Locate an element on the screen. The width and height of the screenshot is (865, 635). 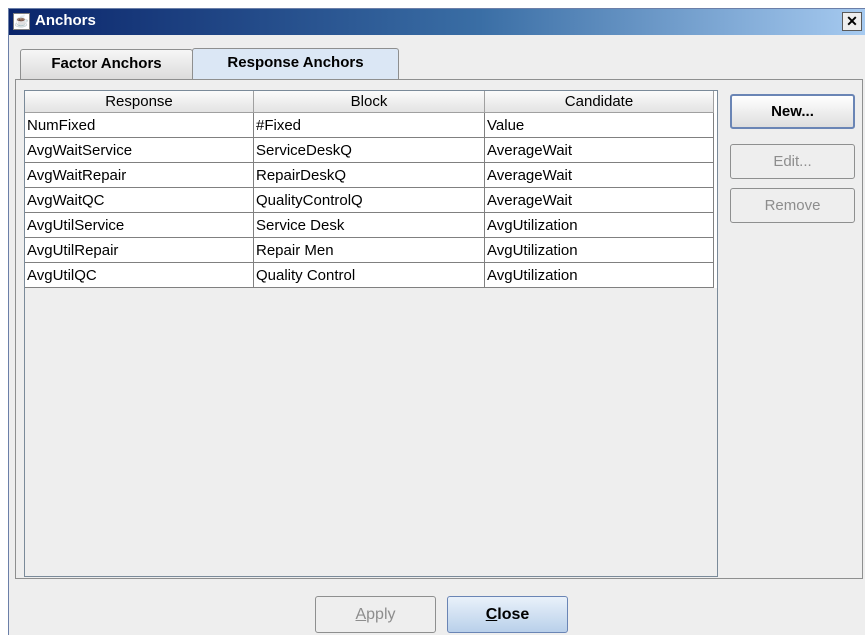
cell-response: AvgUtilRepair is located at coordinates (139, 250).